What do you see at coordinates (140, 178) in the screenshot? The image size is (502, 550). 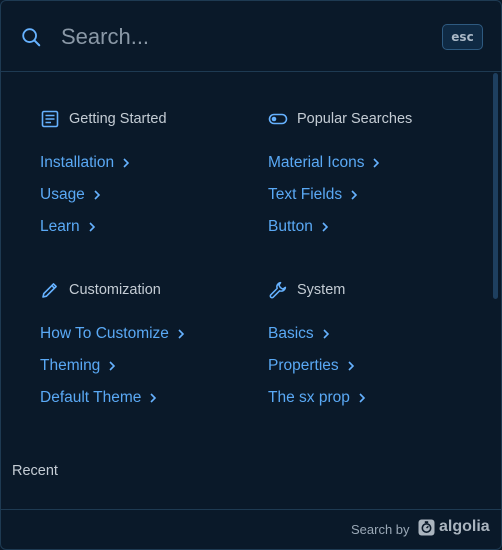 I see `section-getting-started: Getting Started Installation Usage Learn` at bounding box center [140, 178].